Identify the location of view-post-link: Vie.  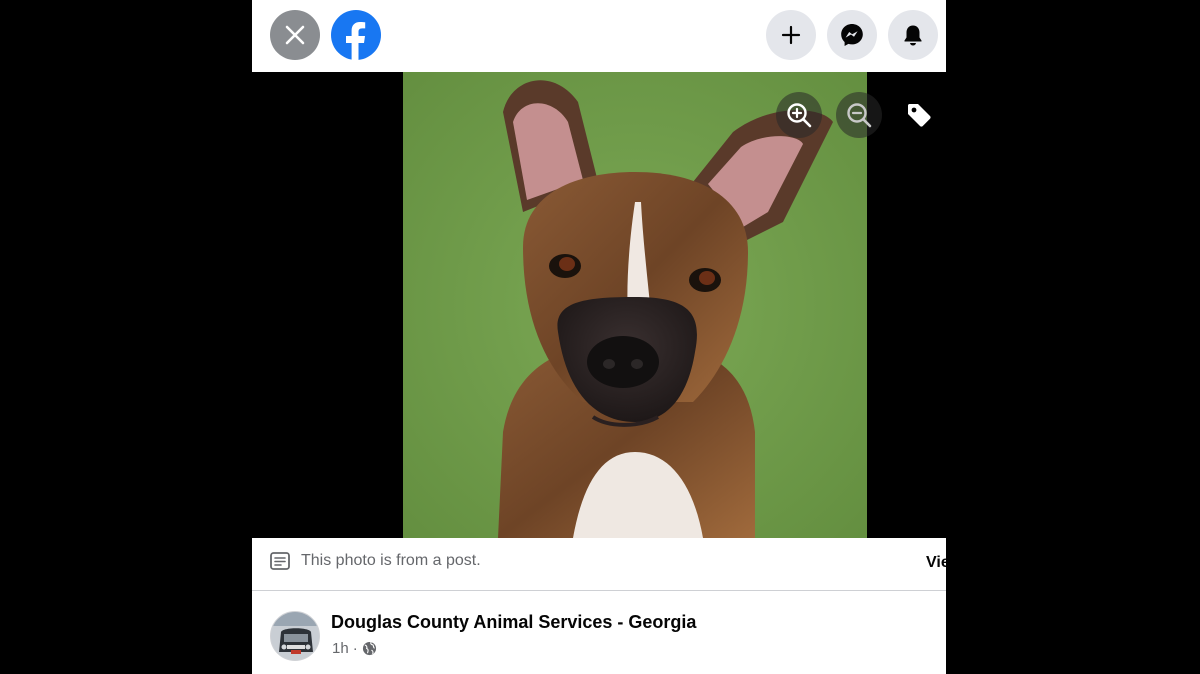
(936, 563).